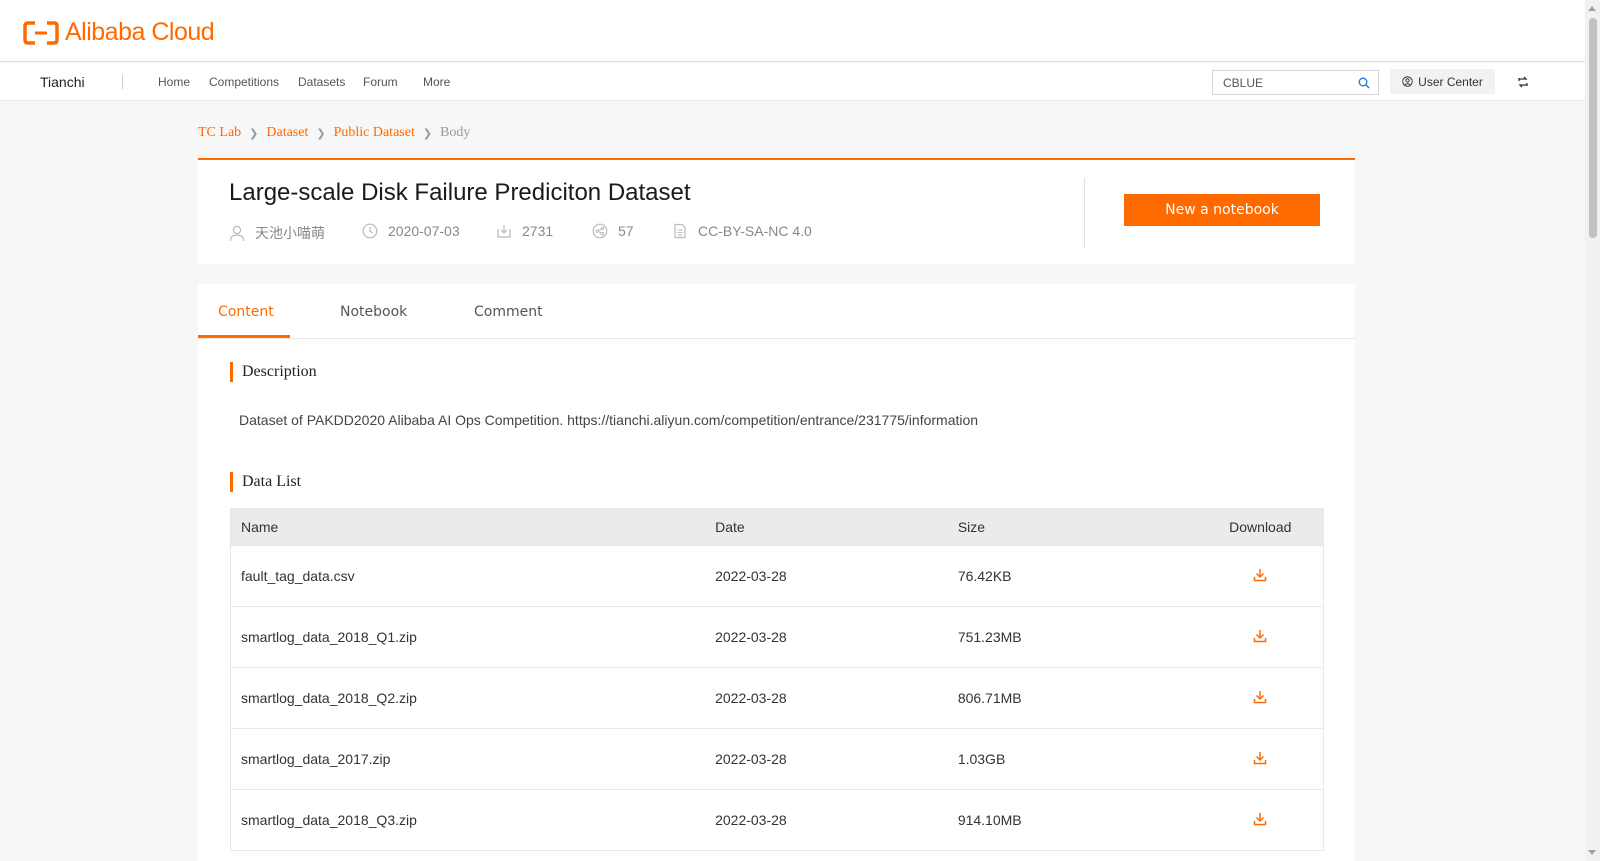  What do you see at coordinates (508, 312) in the screenshot?
I see `tab-comment: Comment` at bounding box center [508, 312].